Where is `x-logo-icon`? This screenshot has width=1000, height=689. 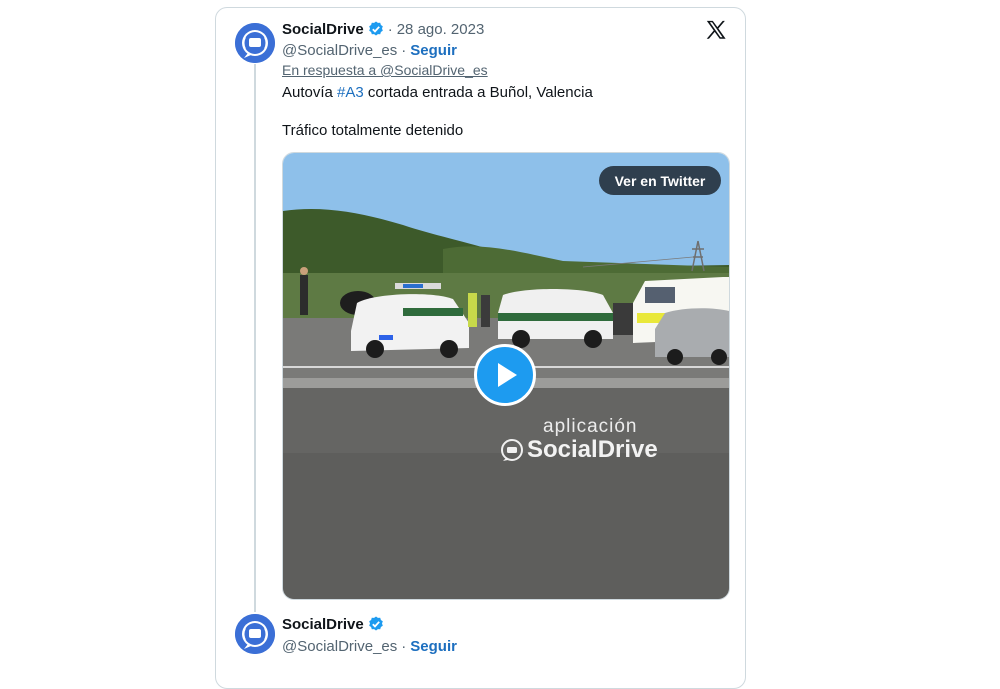 x-logo-icon is located at coordinates (716, 30).